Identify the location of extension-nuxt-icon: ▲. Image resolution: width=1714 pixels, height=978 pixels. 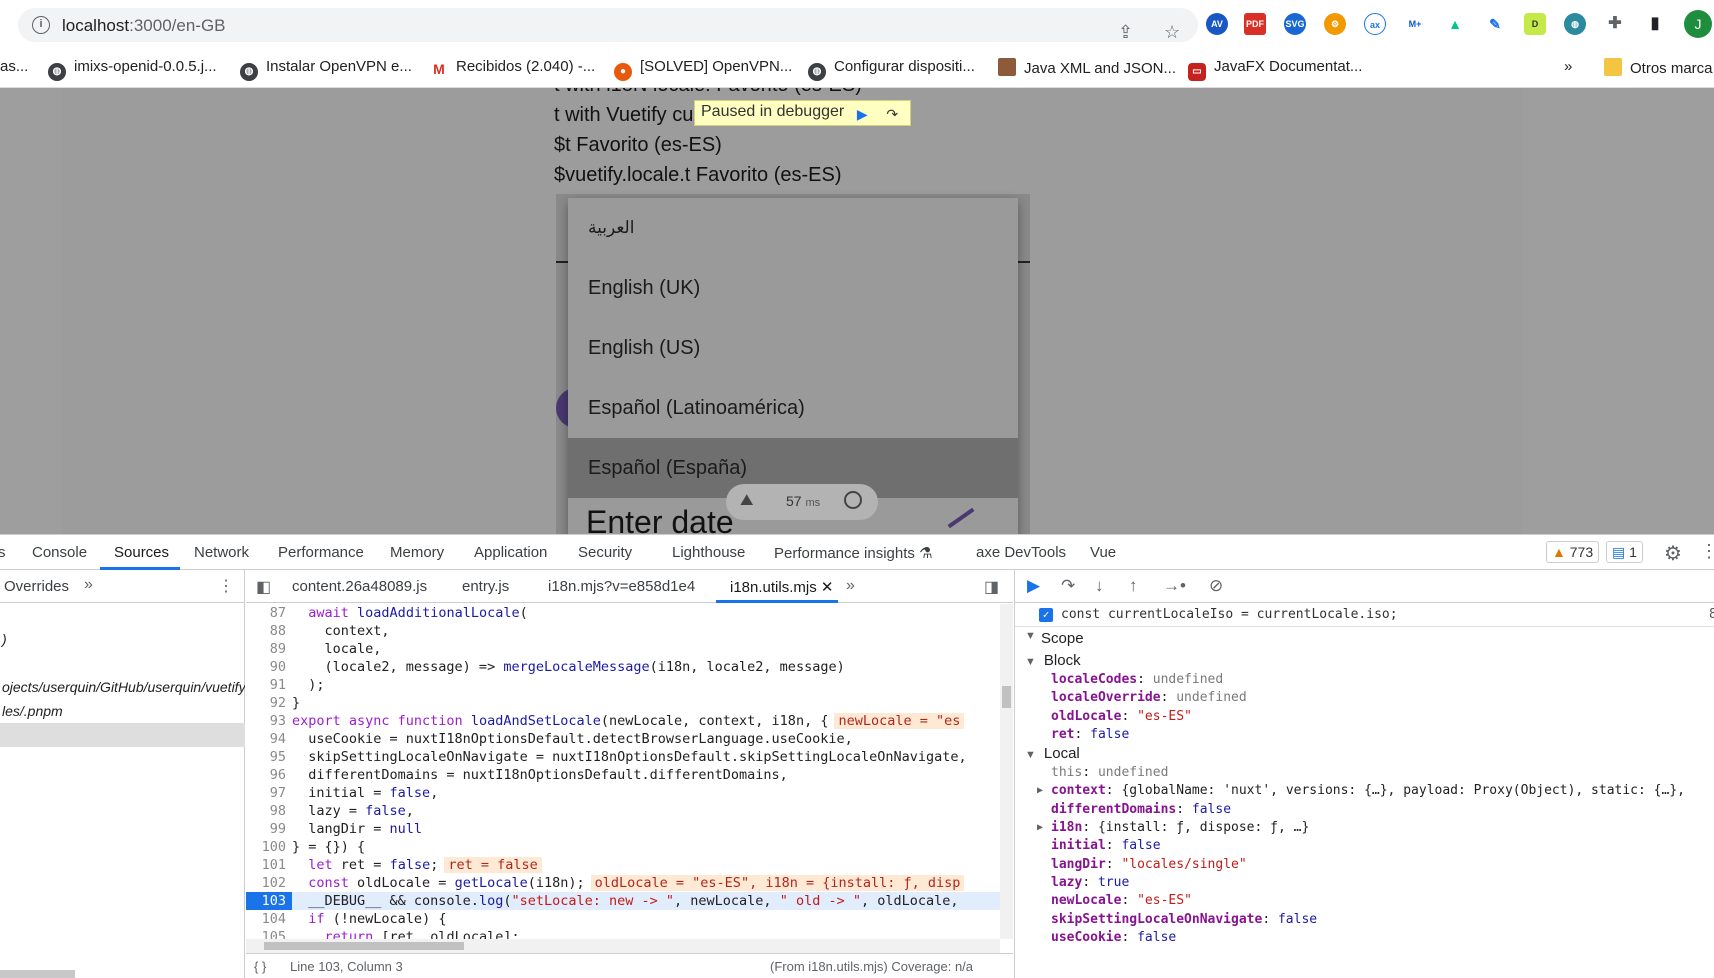
(1455, 24).